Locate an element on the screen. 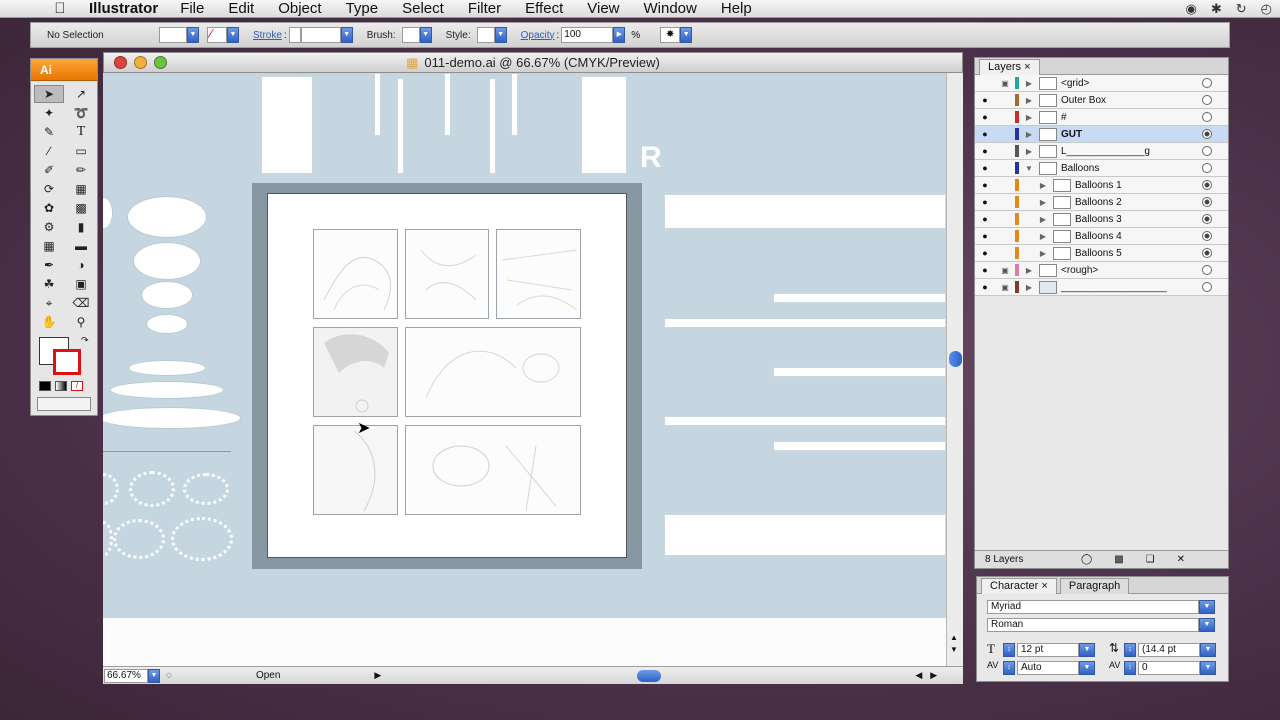 The width and height of the screenshot is (1280, 720). sublayer-row: ● ▶ Balloons 2 is located at coordinates (1101, 202).